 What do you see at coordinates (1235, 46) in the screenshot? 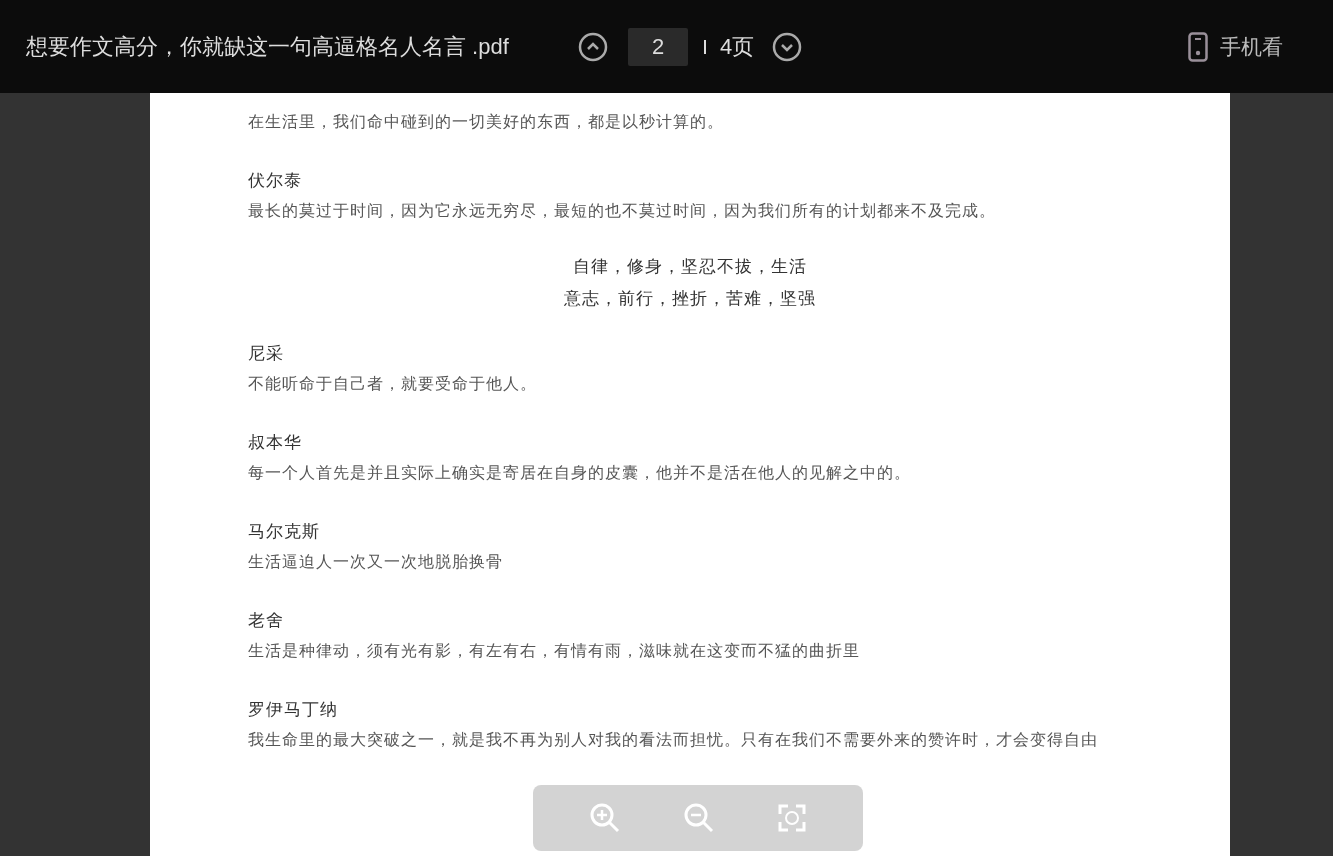
I see `mobile-view-button: 手机看` at bounding box center [1235, 46].